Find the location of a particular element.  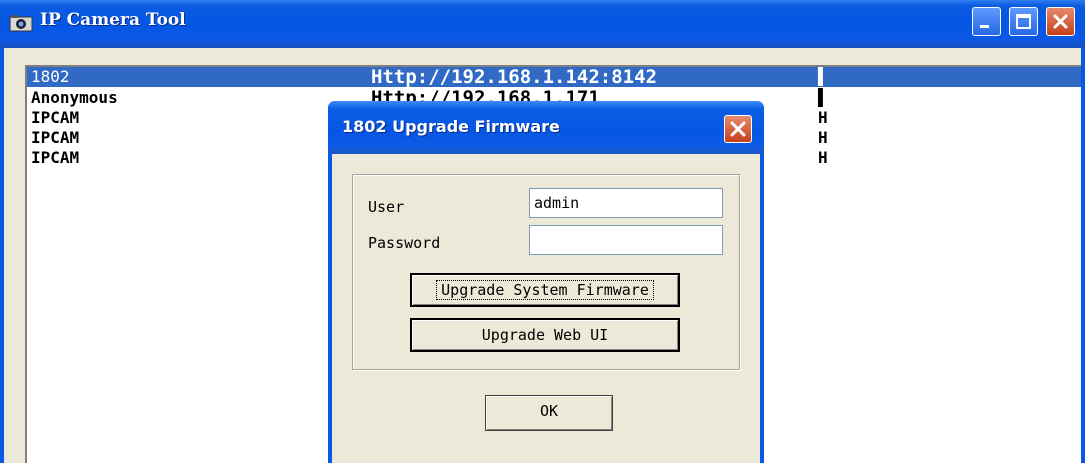

upgrade-web-ui-button: Upgrade Web UI is located at coordinates (545, 335).